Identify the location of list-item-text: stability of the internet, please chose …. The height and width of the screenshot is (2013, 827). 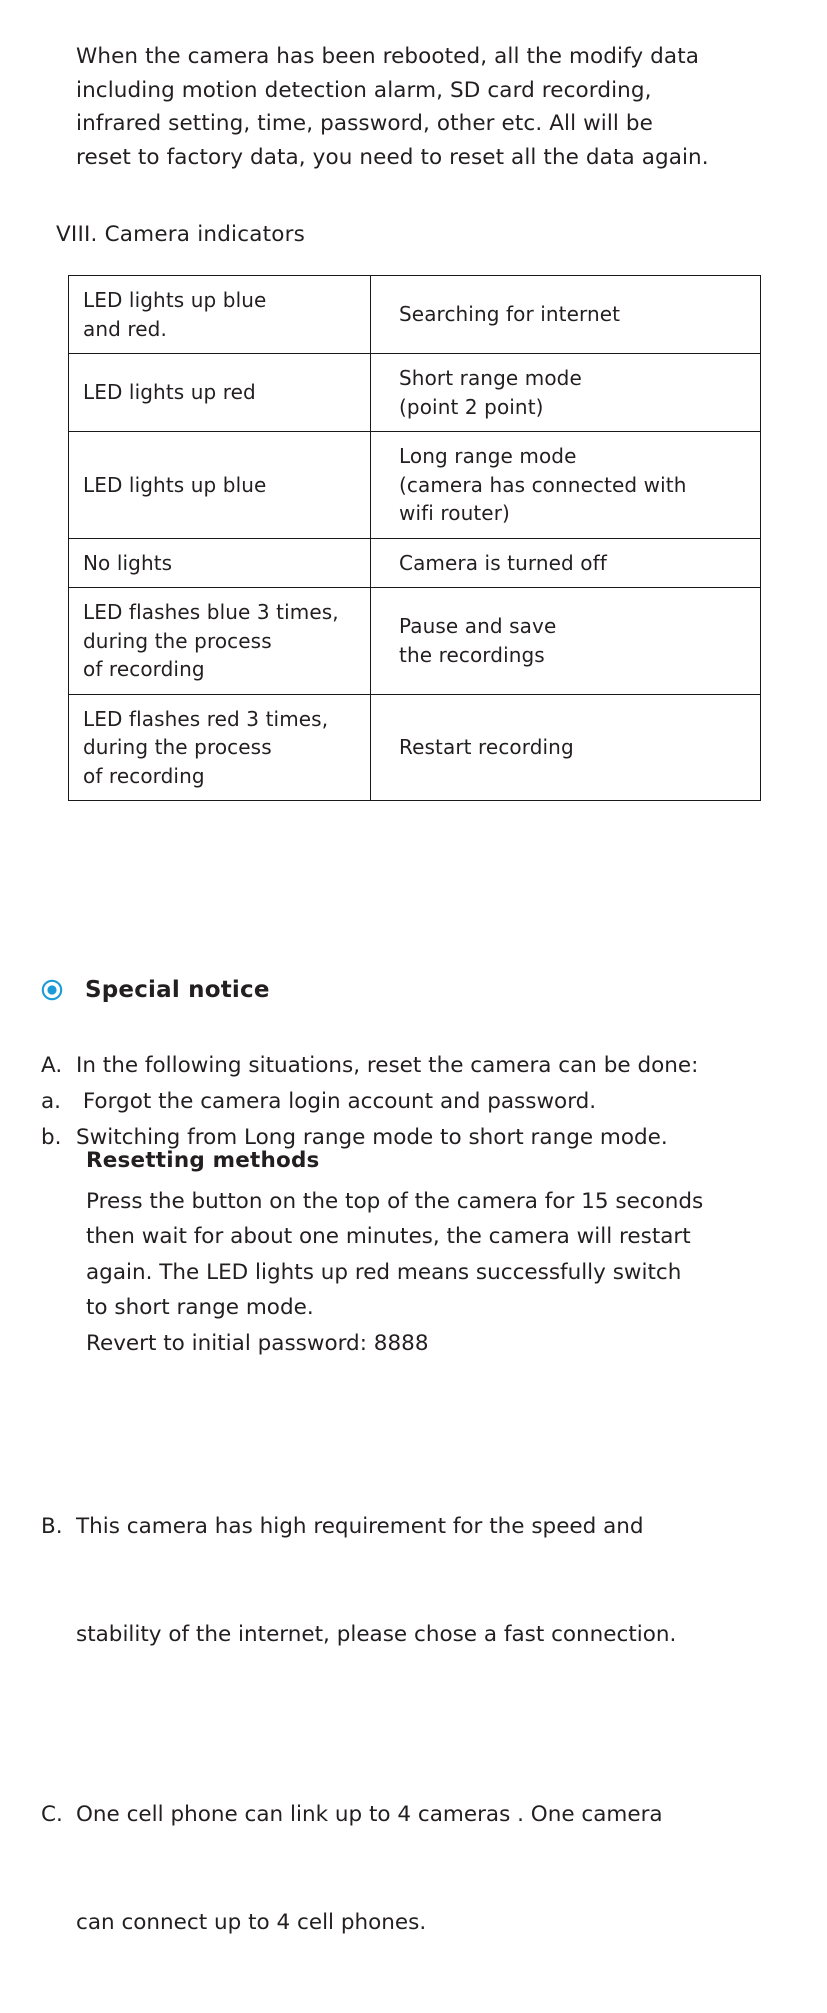
(376, 1634).